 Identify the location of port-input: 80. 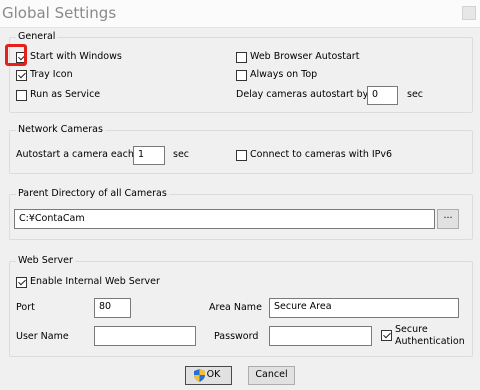
(112, 308).